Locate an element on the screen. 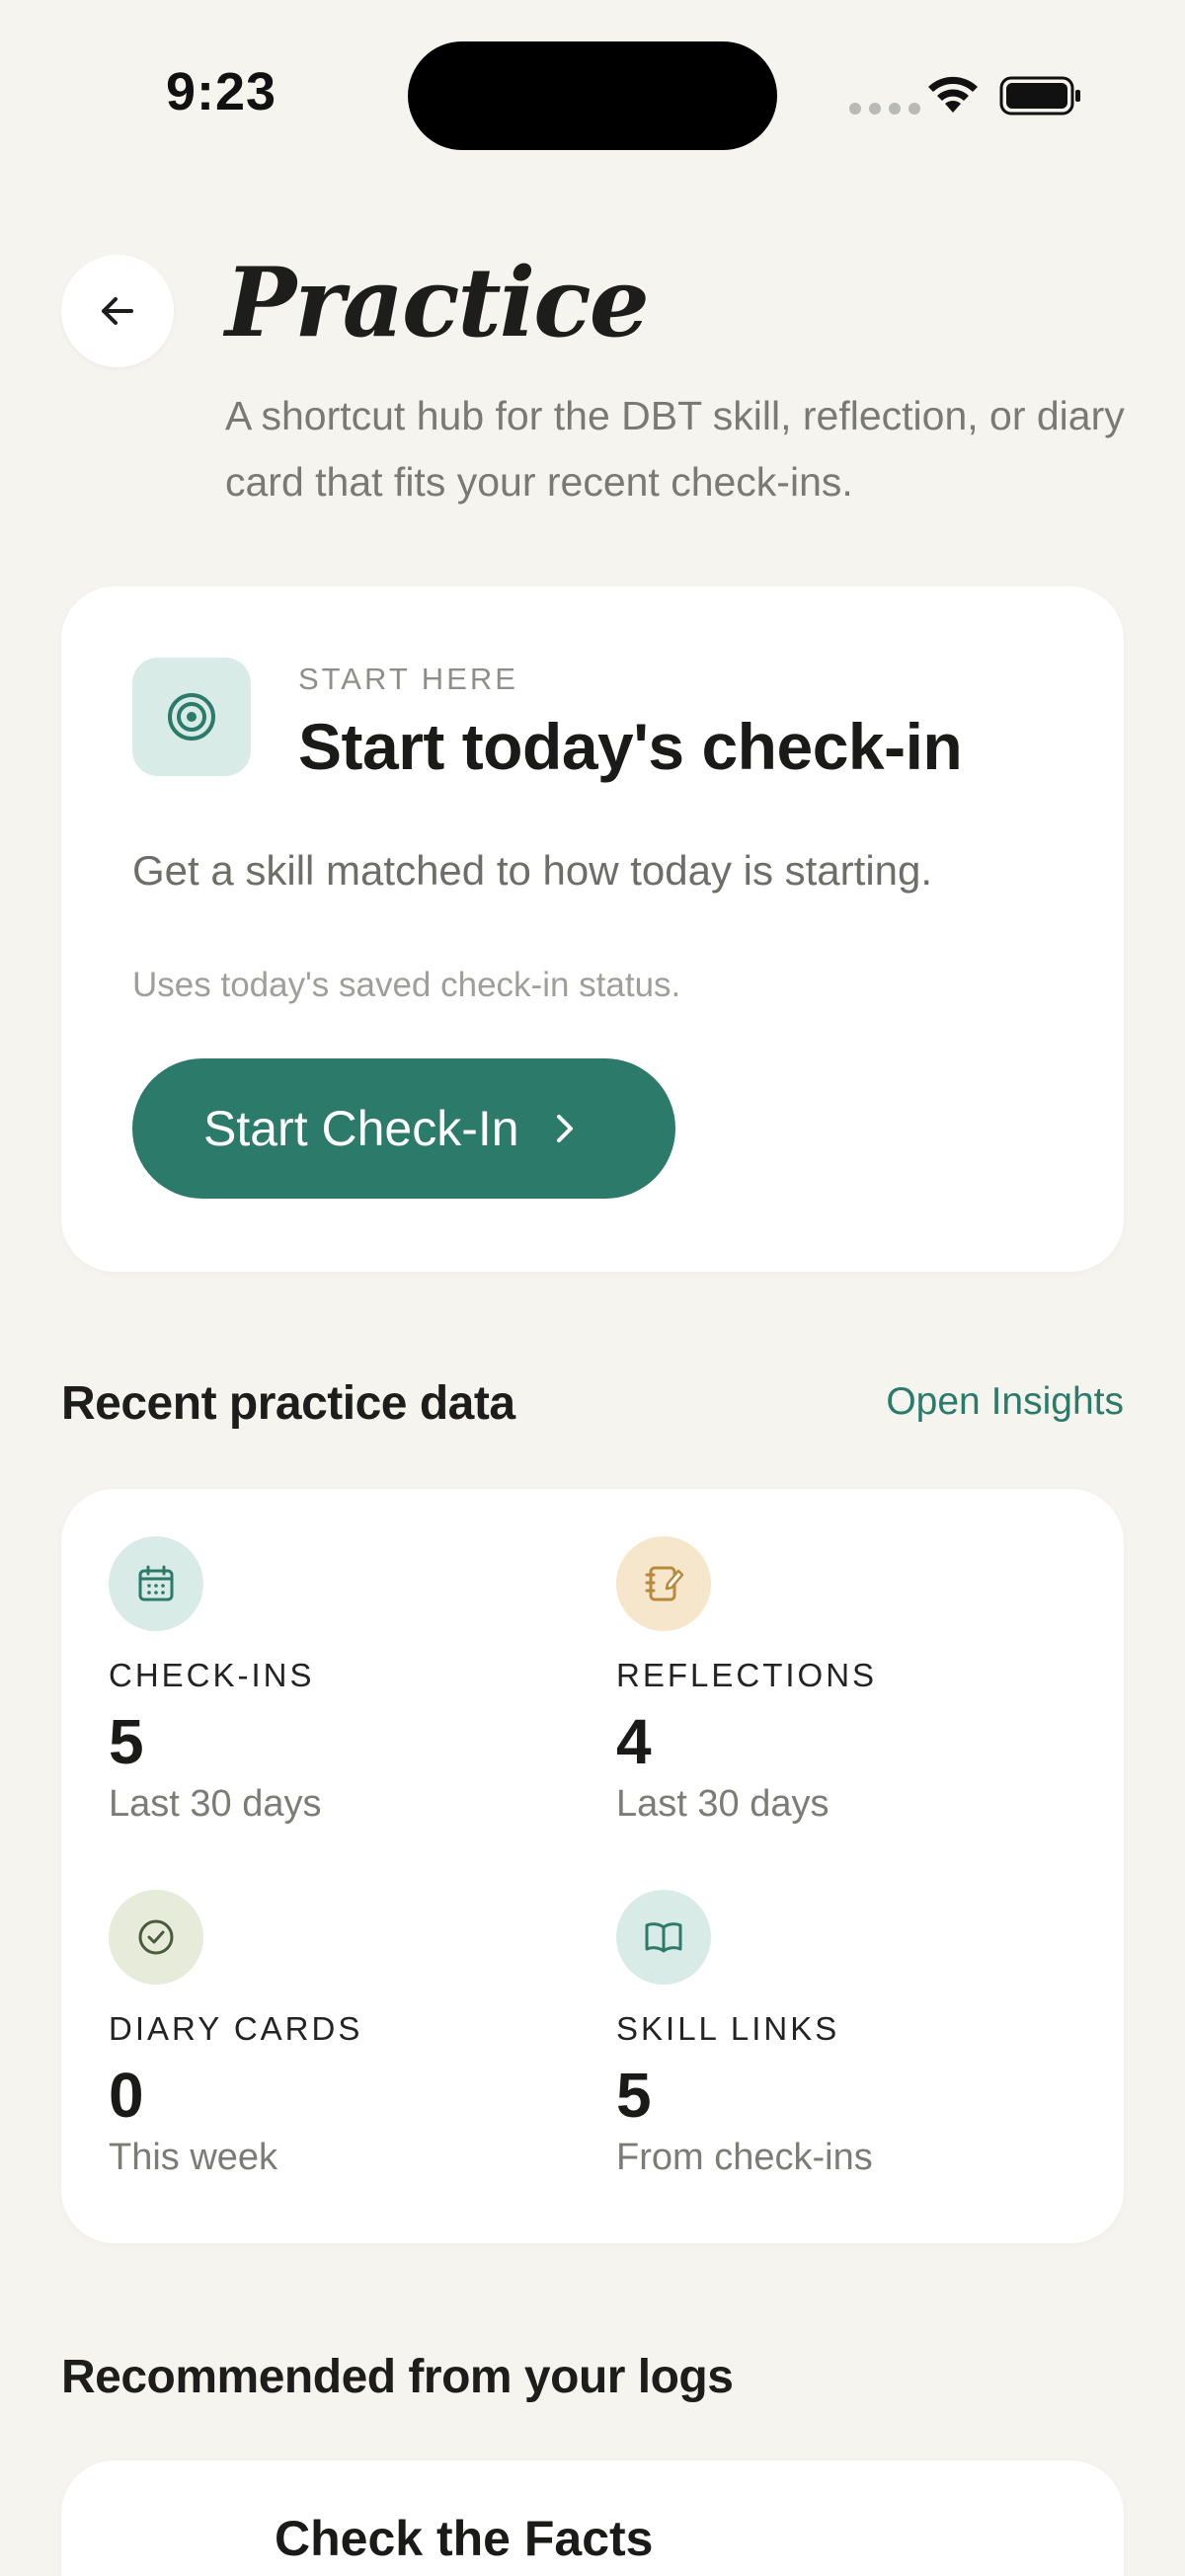 This screenshot has width=1185, height=2576. arrow-left-icon is located at coordinates (118, 311).